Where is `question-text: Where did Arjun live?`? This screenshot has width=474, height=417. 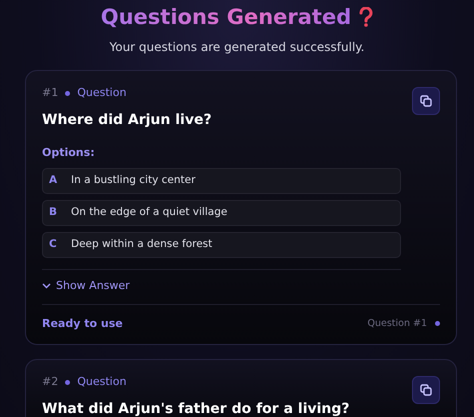
question-text: Where did Arjun live? is located at coordinates (127, 120).